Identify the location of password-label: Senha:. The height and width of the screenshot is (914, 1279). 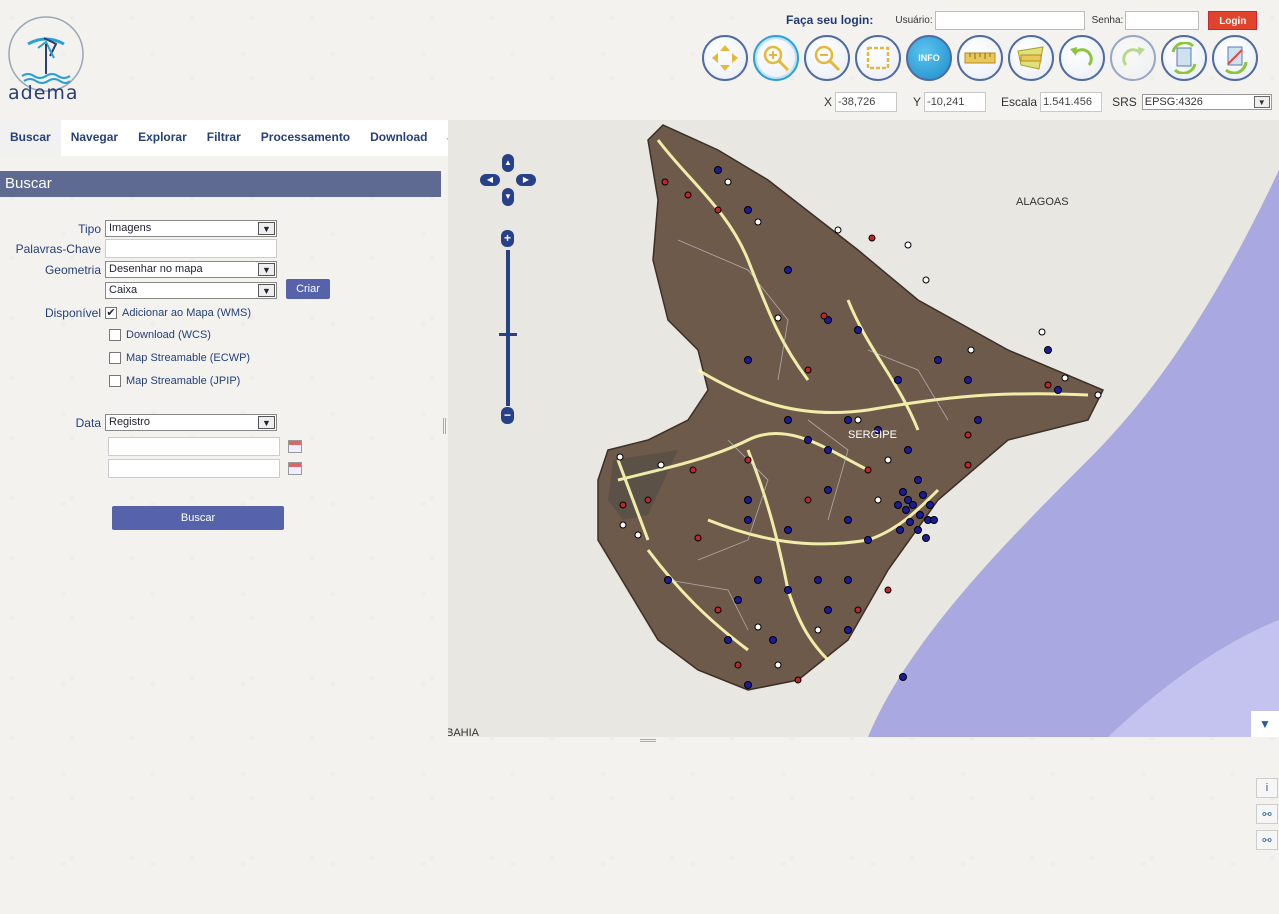
(1107, 20).